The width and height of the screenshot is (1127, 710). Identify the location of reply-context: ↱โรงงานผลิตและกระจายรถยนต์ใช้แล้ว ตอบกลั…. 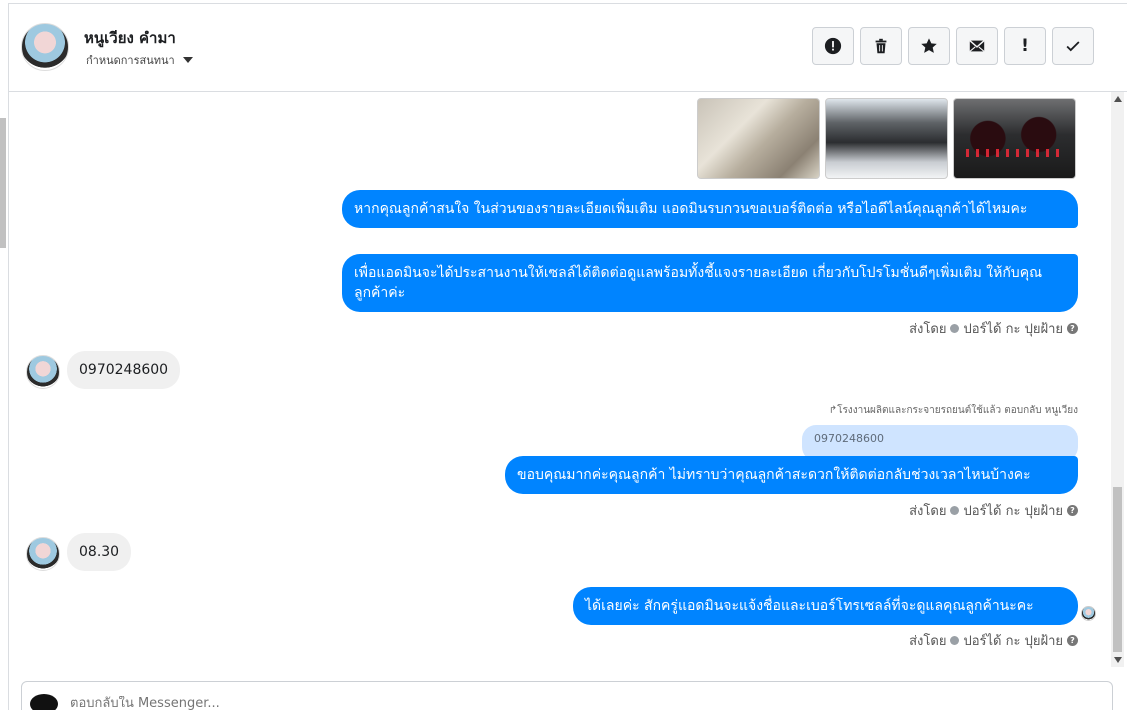
(953, 410).